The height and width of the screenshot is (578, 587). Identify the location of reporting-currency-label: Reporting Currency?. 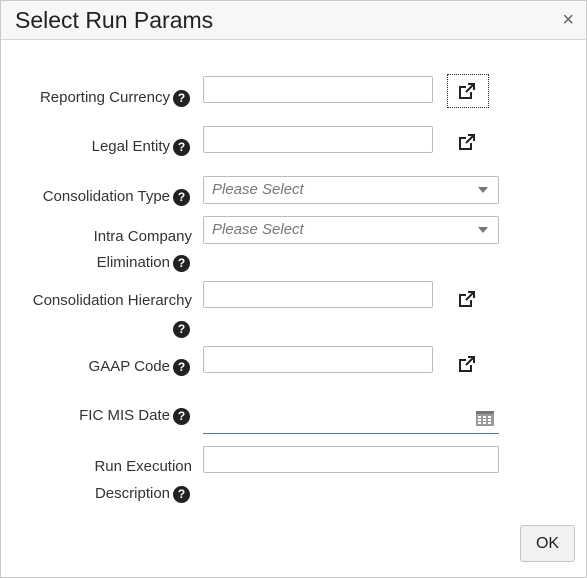
(115, 98).